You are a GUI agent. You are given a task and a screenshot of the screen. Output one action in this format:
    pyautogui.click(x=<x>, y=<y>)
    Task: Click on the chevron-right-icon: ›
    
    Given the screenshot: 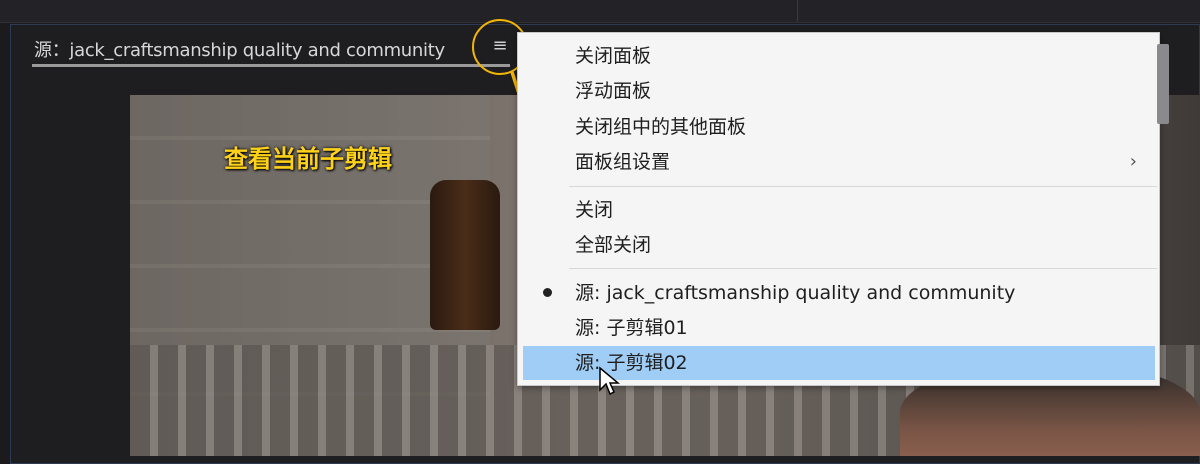 What is the action you would take?
    pyautogui.click(x=1133, y=161)
    